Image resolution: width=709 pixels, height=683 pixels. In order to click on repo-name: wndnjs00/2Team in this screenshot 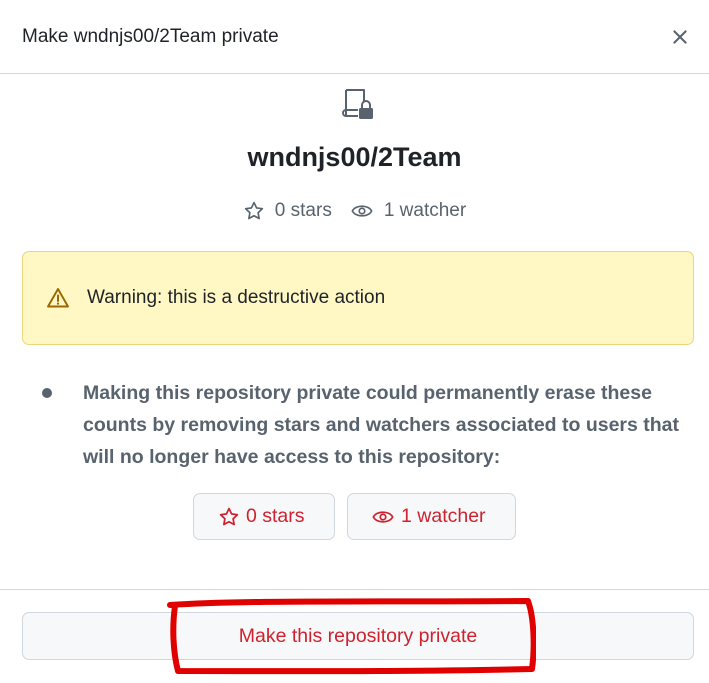, I will do `click(354, 157)`.